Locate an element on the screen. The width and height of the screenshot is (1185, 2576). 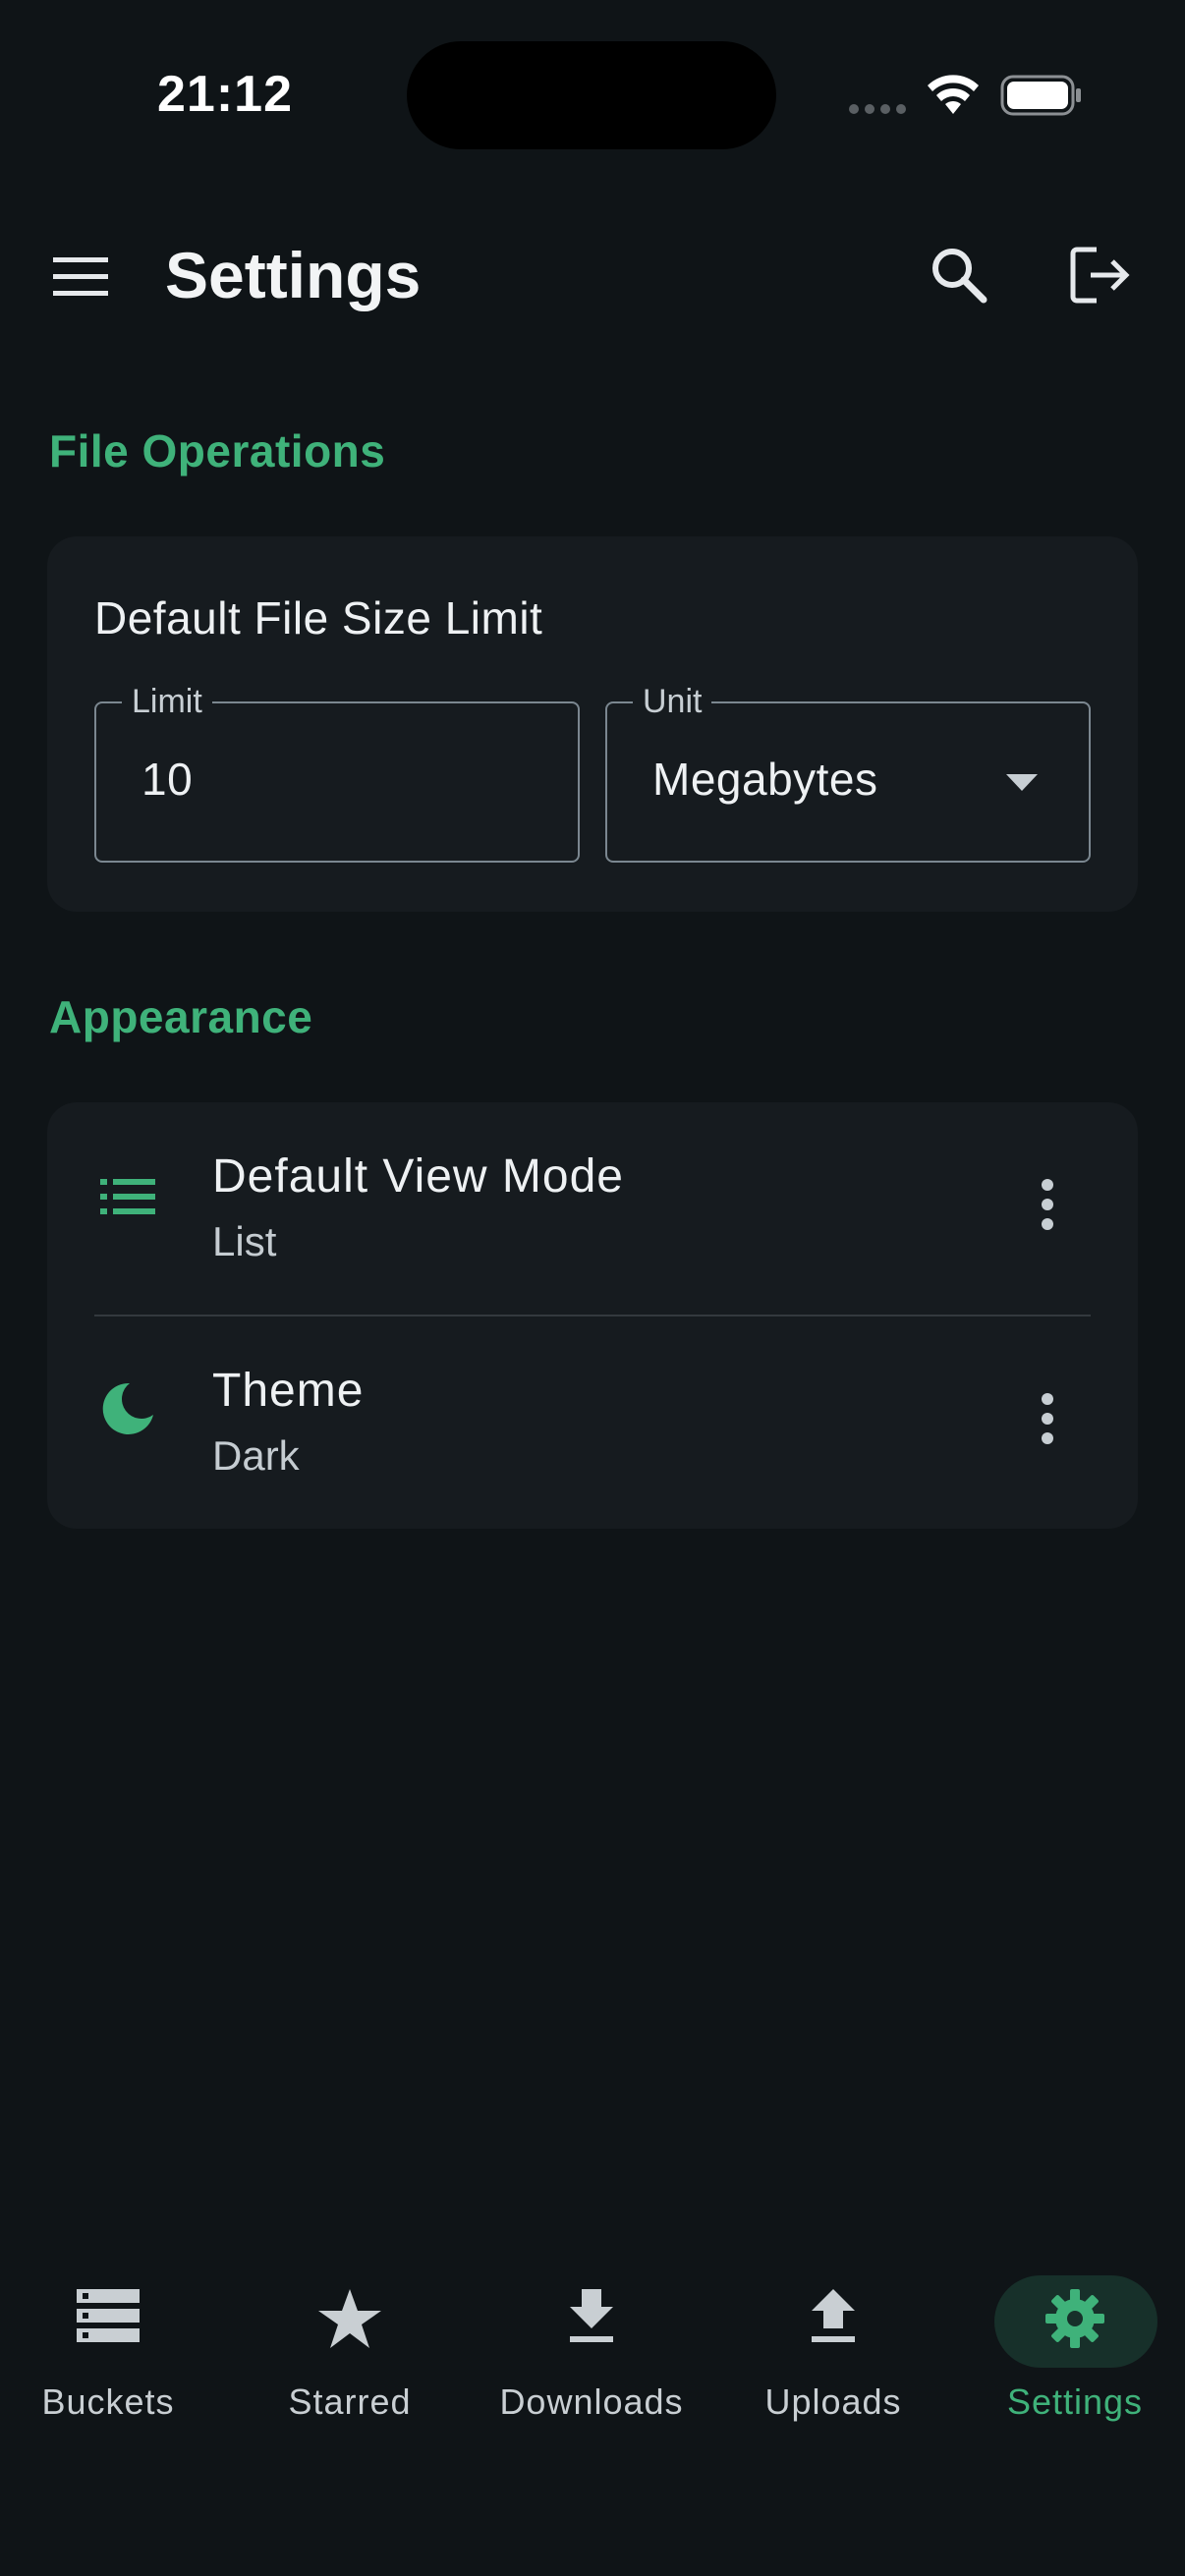
nav-item-settings: Settings is located at coordinates (1075, 2353).